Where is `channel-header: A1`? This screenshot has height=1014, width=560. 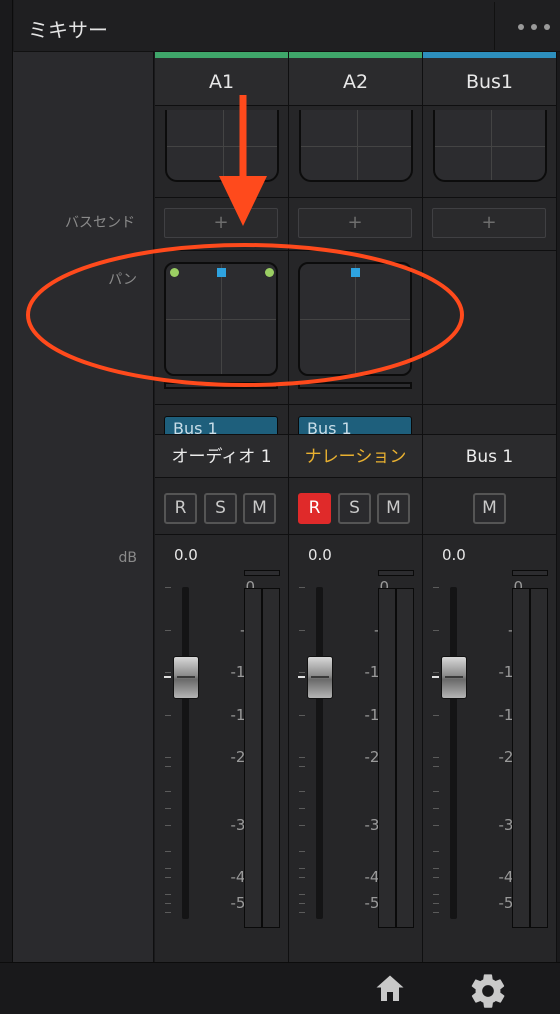 channel-header: A1 is located at coordinates (221, 82).